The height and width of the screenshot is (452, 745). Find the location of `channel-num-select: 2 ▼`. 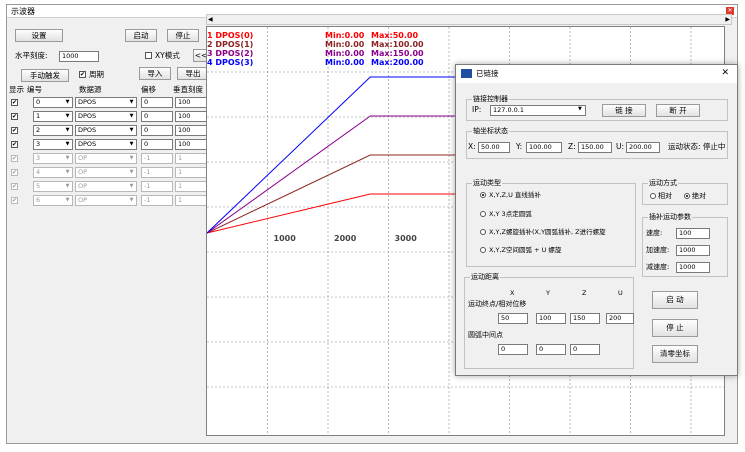

channel-num-select: 2 ▼ is located at coordinates (53, 130).